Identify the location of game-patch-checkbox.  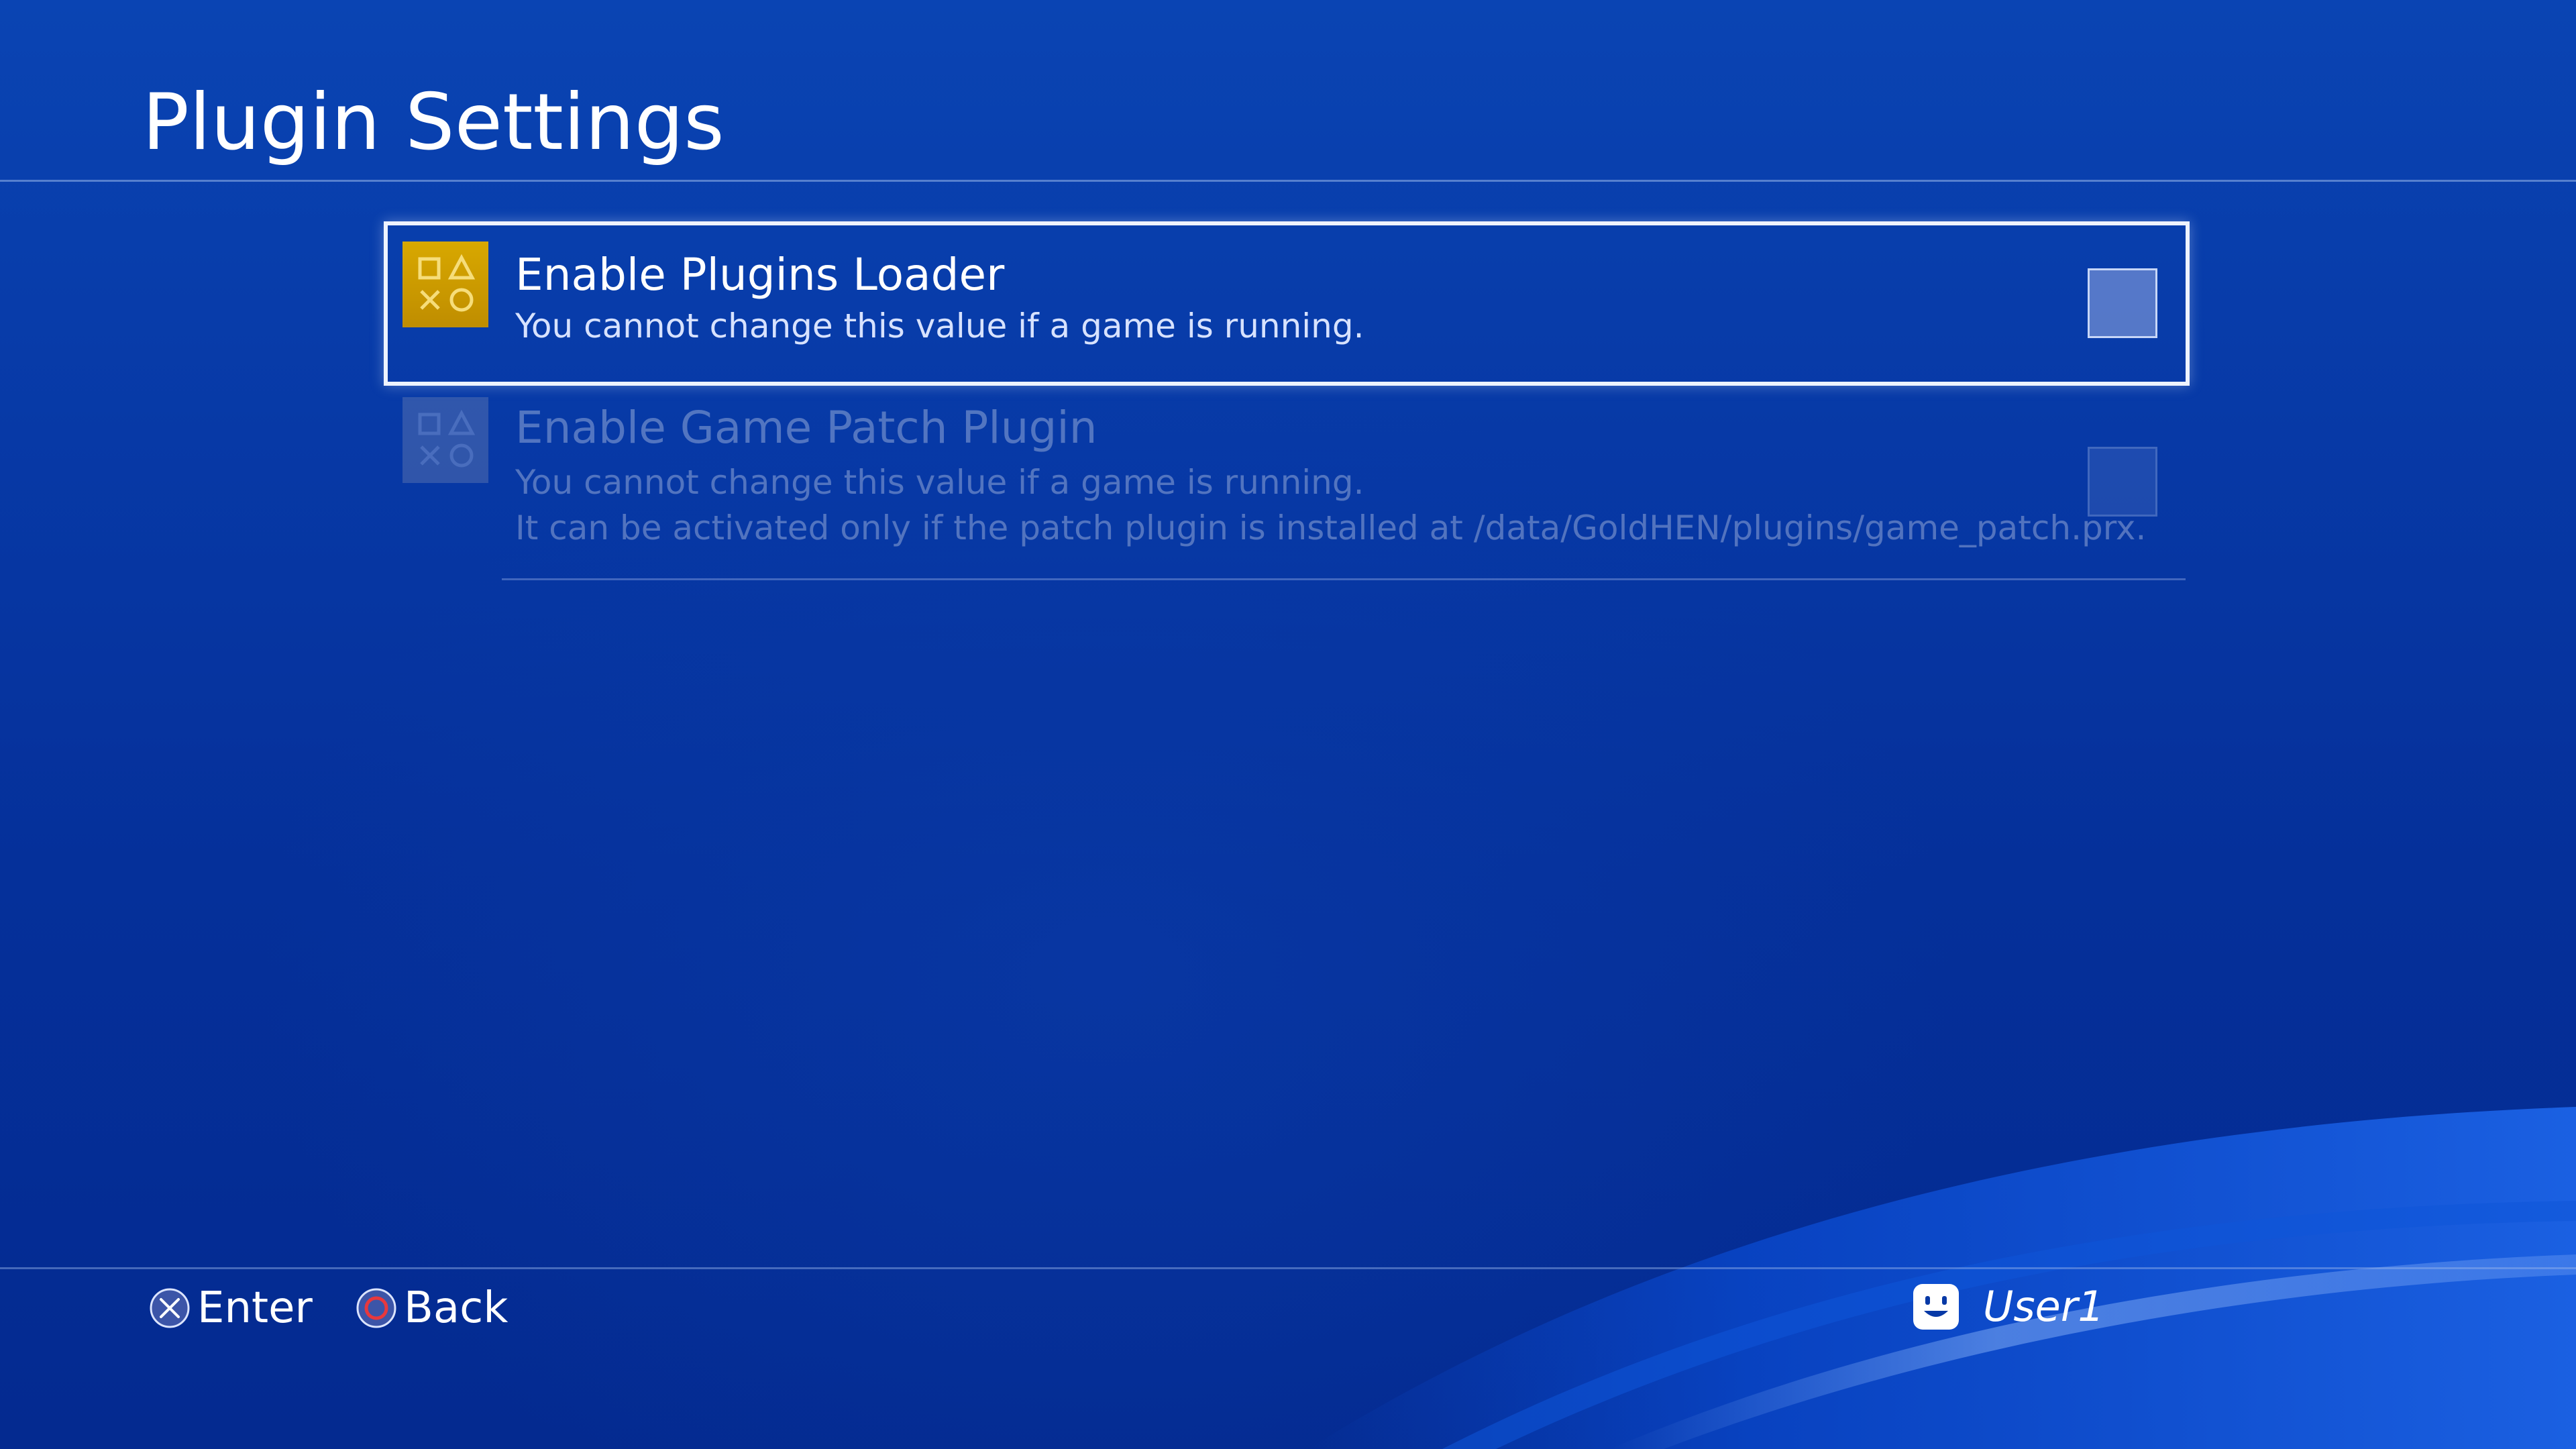
(2122, 482).